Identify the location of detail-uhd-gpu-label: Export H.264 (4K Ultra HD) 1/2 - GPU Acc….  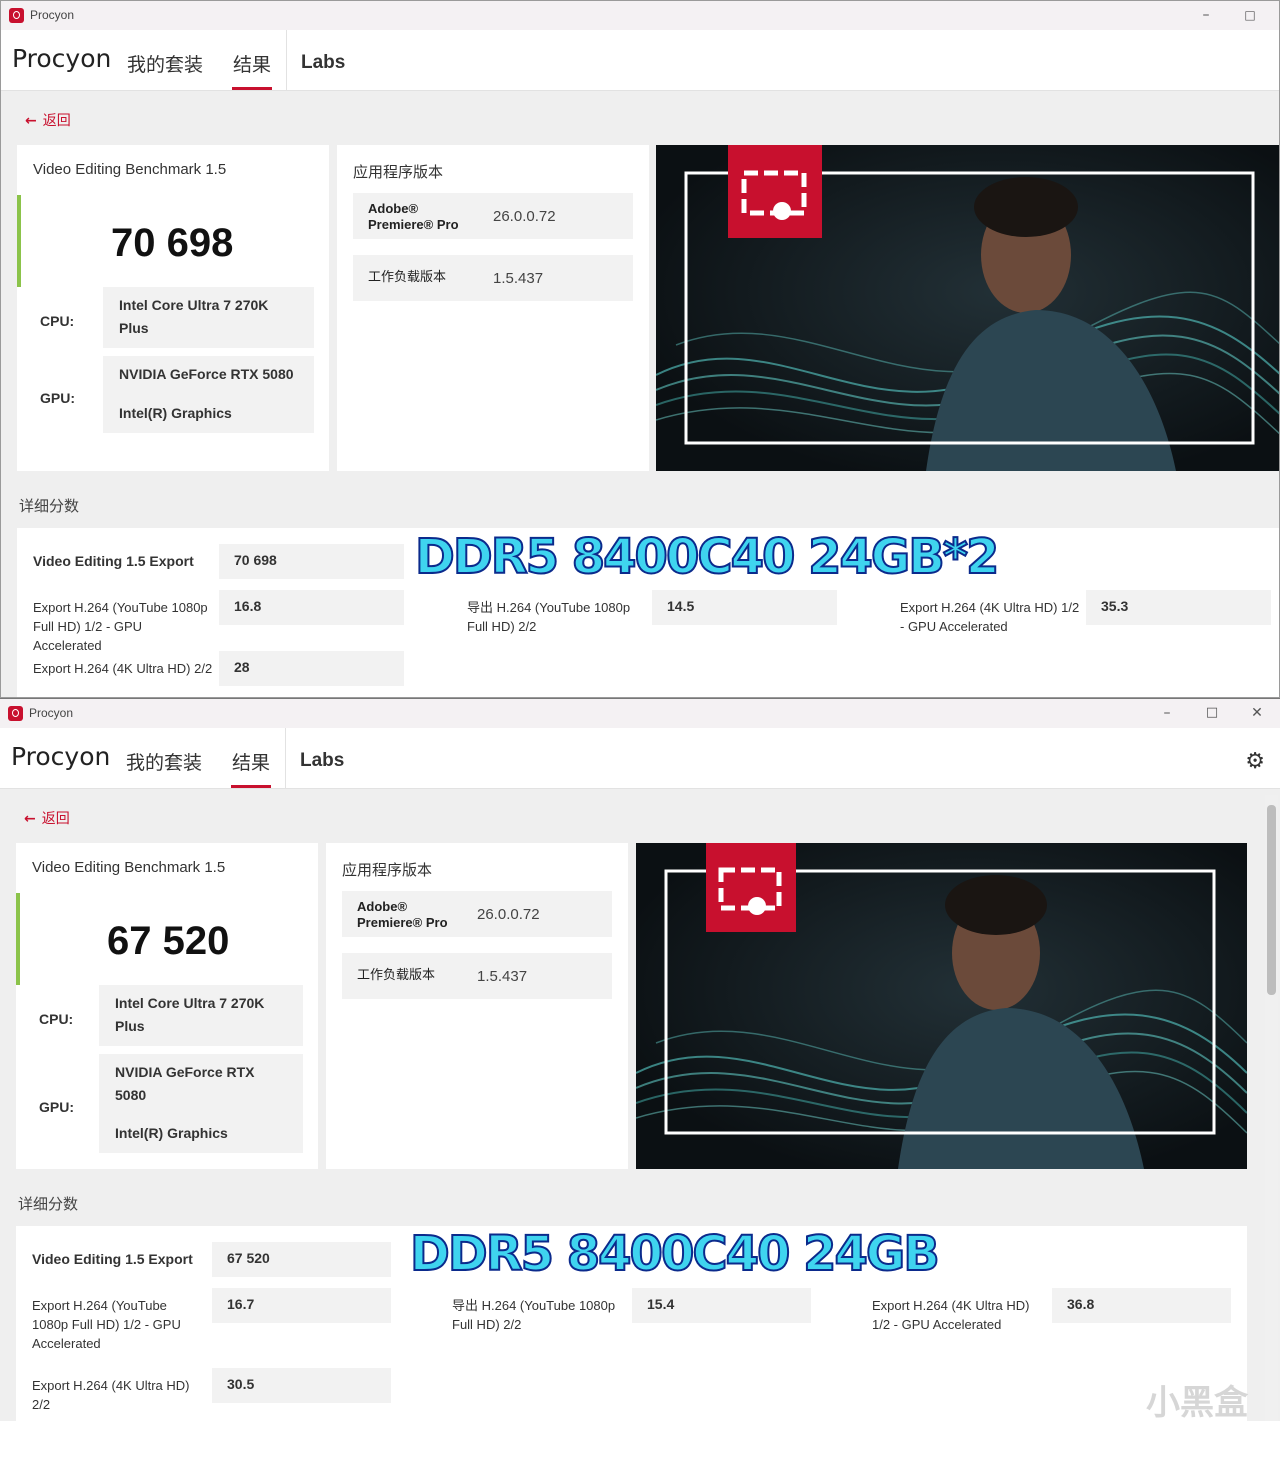
(951, 1315).